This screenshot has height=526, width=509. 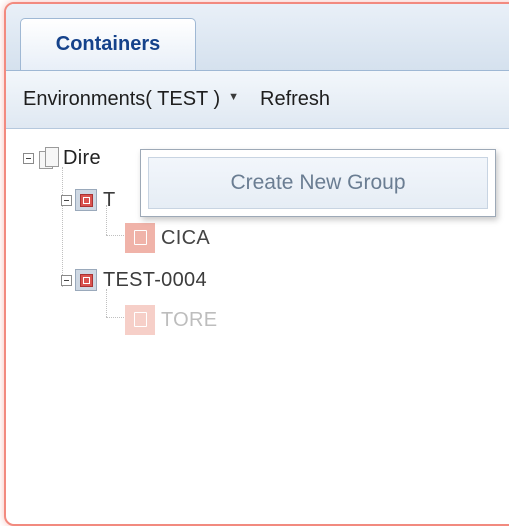 I want to click on tree-node-group: T, so click(x=88, y=200).